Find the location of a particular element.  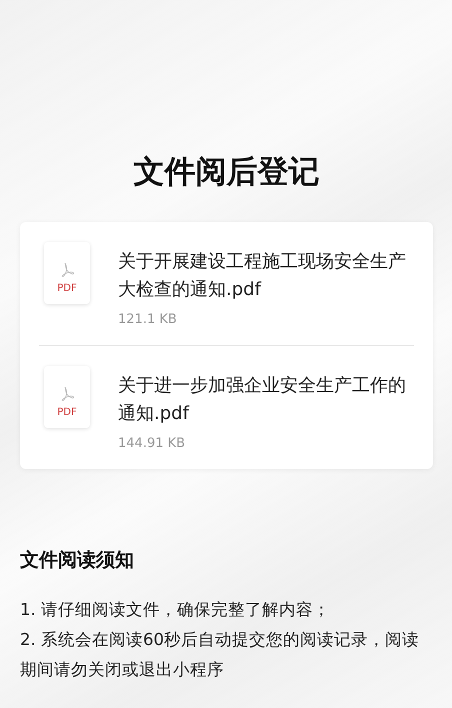

notice-heading: 文件阅读须知 is located at coordinates (77, 560).